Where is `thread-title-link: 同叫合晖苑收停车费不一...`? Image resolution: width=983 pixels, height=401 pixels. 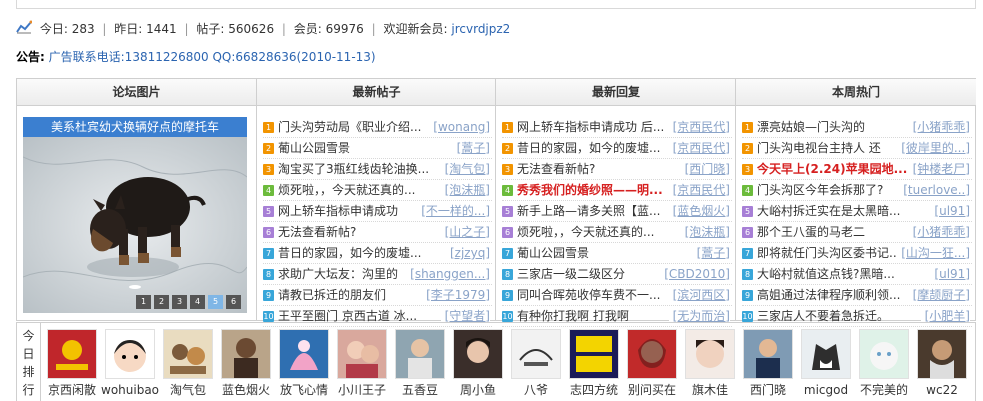 thread-title-link: 同叫合晖苑收停车费不一... is located at coordinates (588, 295).